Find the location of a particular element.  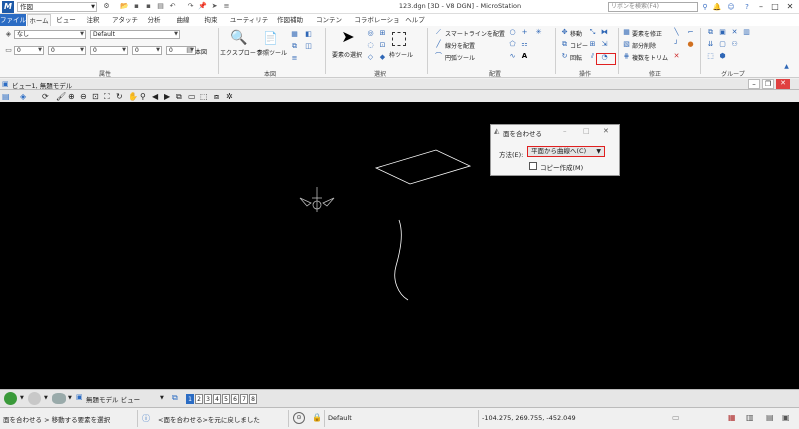

tab-file: ファイル is located at coordinates (13, 20).